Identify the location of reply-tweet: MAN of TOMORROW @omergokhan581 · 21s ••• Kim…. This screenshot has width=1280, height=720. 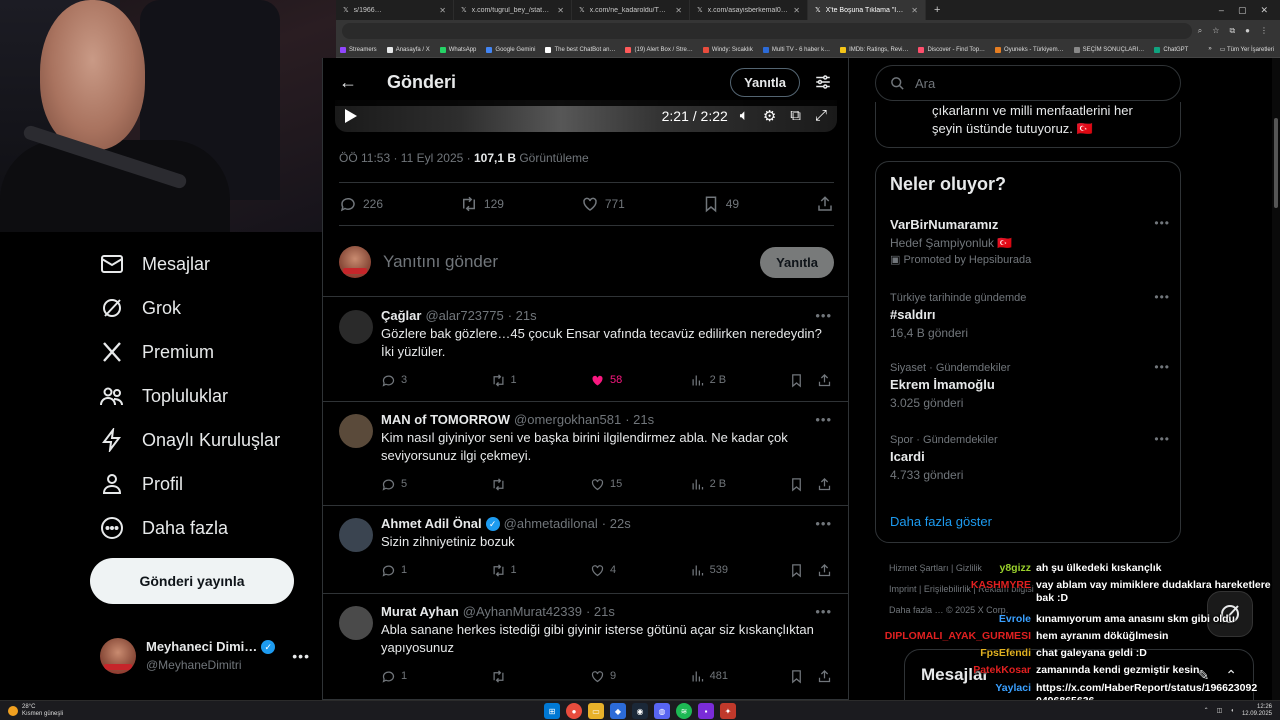
(585, 454).